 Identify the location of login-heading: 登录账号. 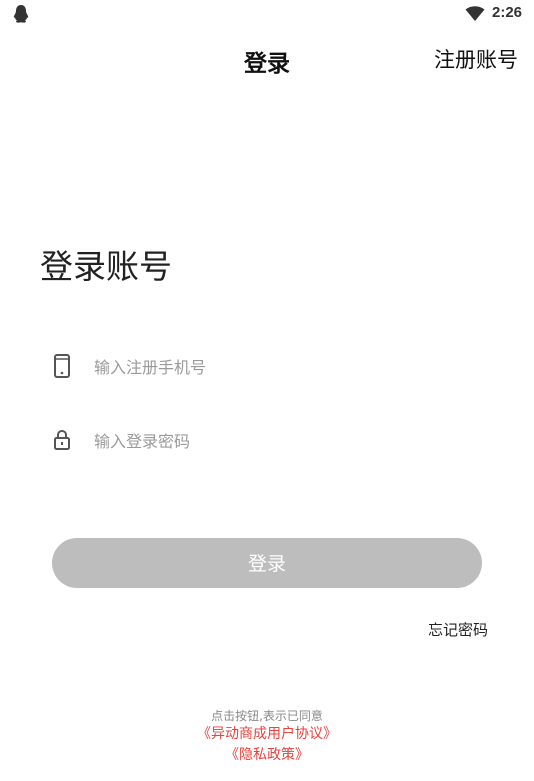
(106, 266).